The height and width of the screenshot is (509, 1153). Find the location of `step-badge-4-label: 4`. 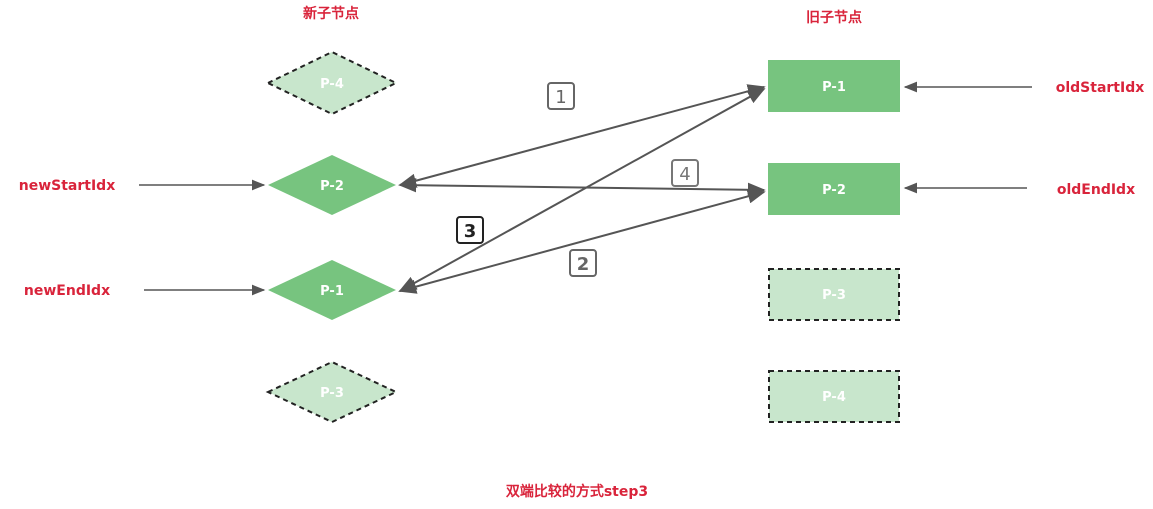

step-badge-4-label: 4 is located at coordinates (684, 174).